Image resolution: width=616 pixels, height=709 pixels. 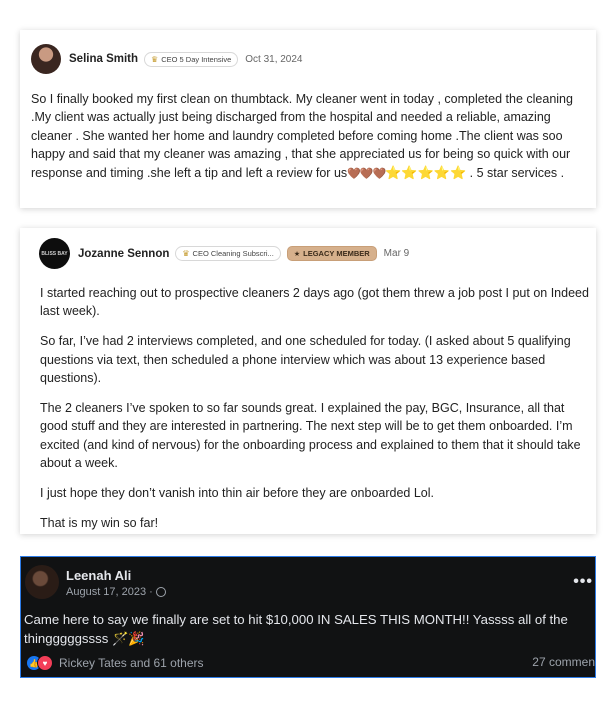 I want to click on more-options-icon: •••, so click(x=583, y=582).